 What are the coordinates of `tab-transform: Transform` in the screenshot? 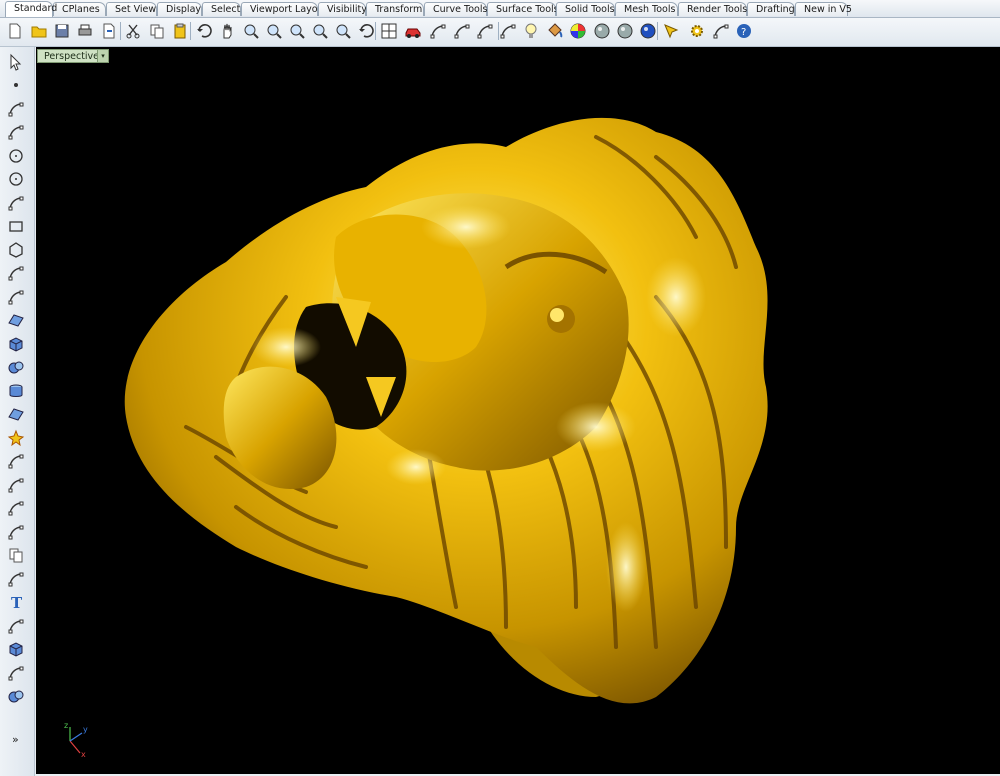 It's located at (395, 9).